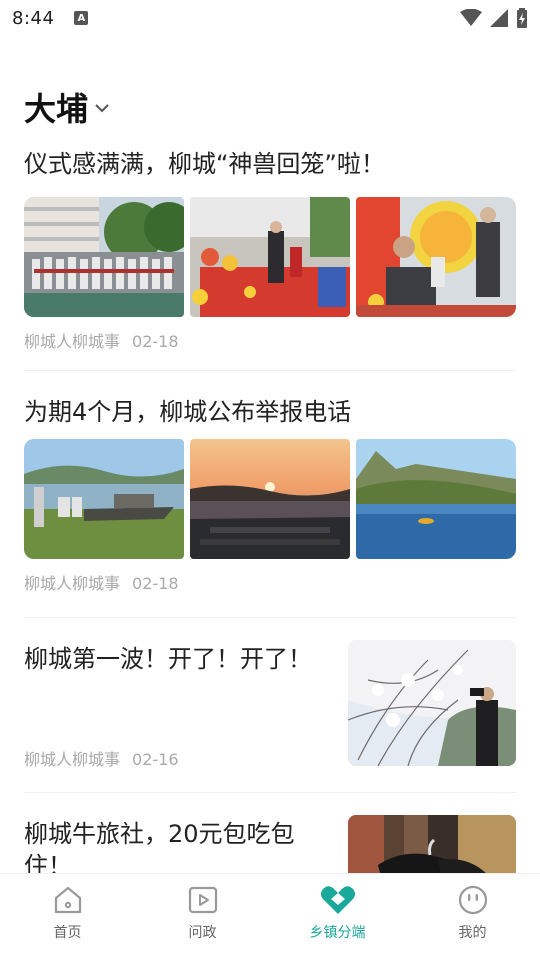 This screenshot has width=540, height=960. Describe the element at coordinates (472, 933) in the screenshot. I see `tab-label: 我的` at that location.